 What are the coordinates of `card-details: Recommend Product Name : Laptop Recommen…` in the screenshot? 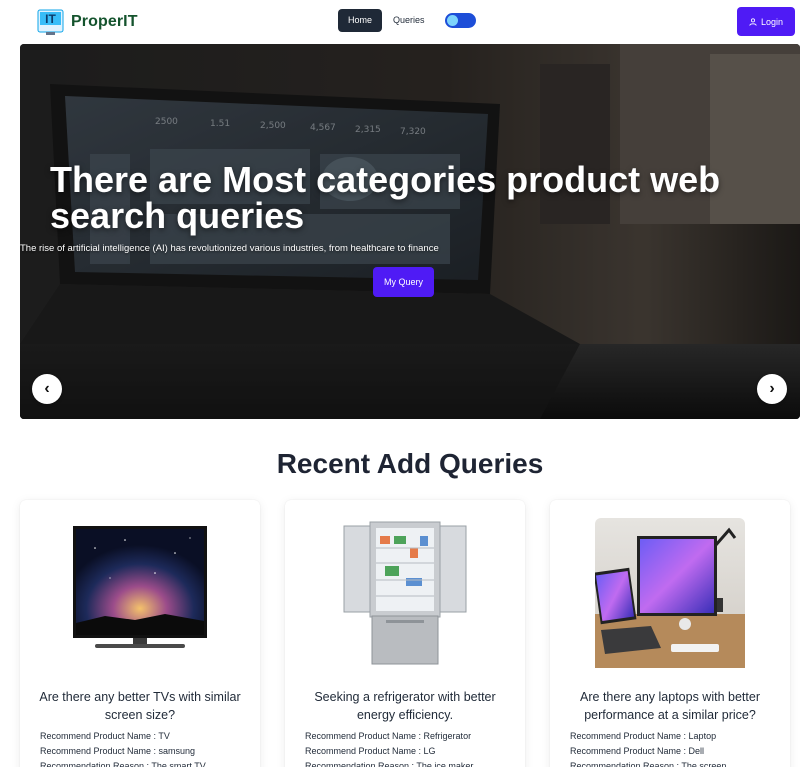 It's located at (675, 748).